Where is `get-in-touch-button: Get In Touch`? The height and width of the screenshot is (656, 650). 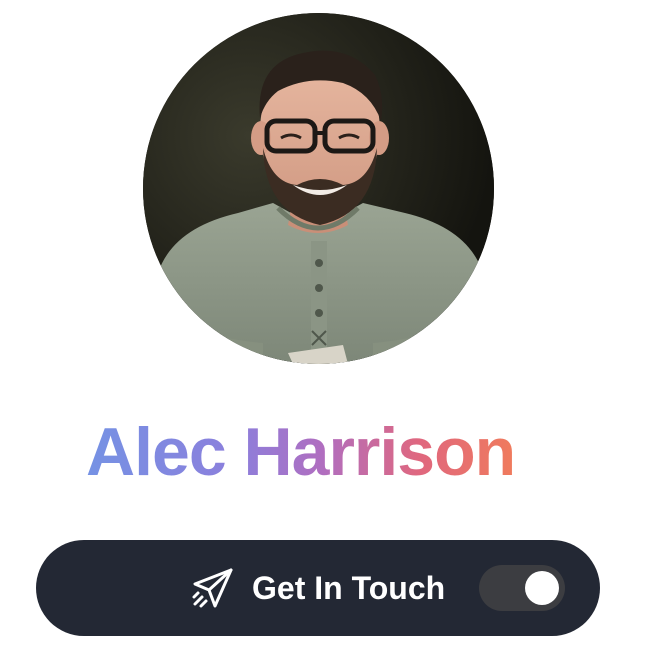 get-in-touch-button: Get In Touch is located at coordinates (318, 588).